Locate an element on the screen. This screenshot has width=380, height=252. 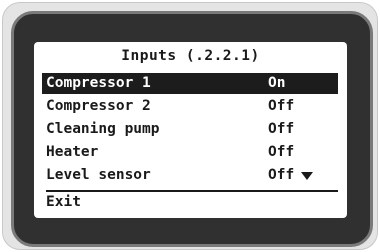
triangle-down-icon is located at coordinates (307, 176).